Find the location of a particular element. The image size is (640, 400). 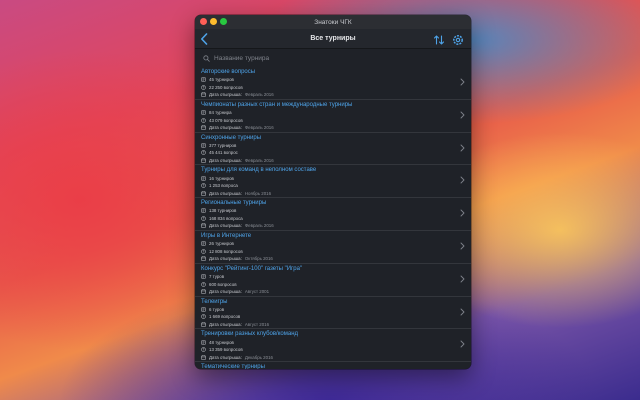

item-title: Тренировки разных клубов/команд is located at coordinates (250, 334).